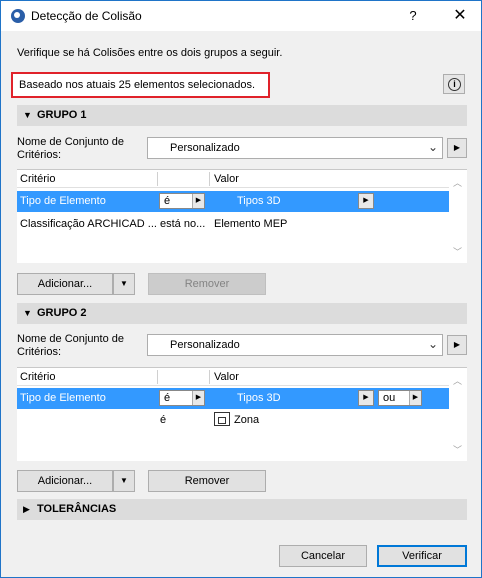 This screenshot has height=578, width=482. What do you see at coordinates (62, 115) in the screenshot?
I see `group1-title: GRUPO 1` at bounding box center [62, 115].